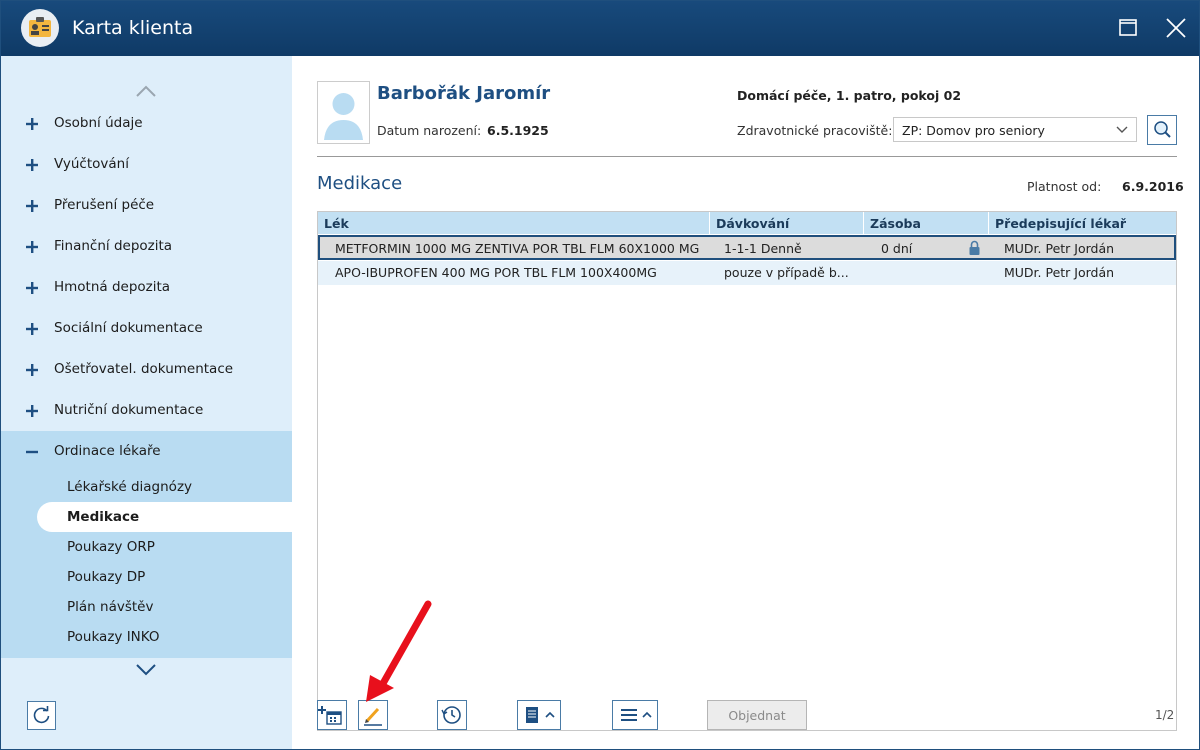  I want to click on sidebar-subitem-medication: Medikace, so click(164, 517).